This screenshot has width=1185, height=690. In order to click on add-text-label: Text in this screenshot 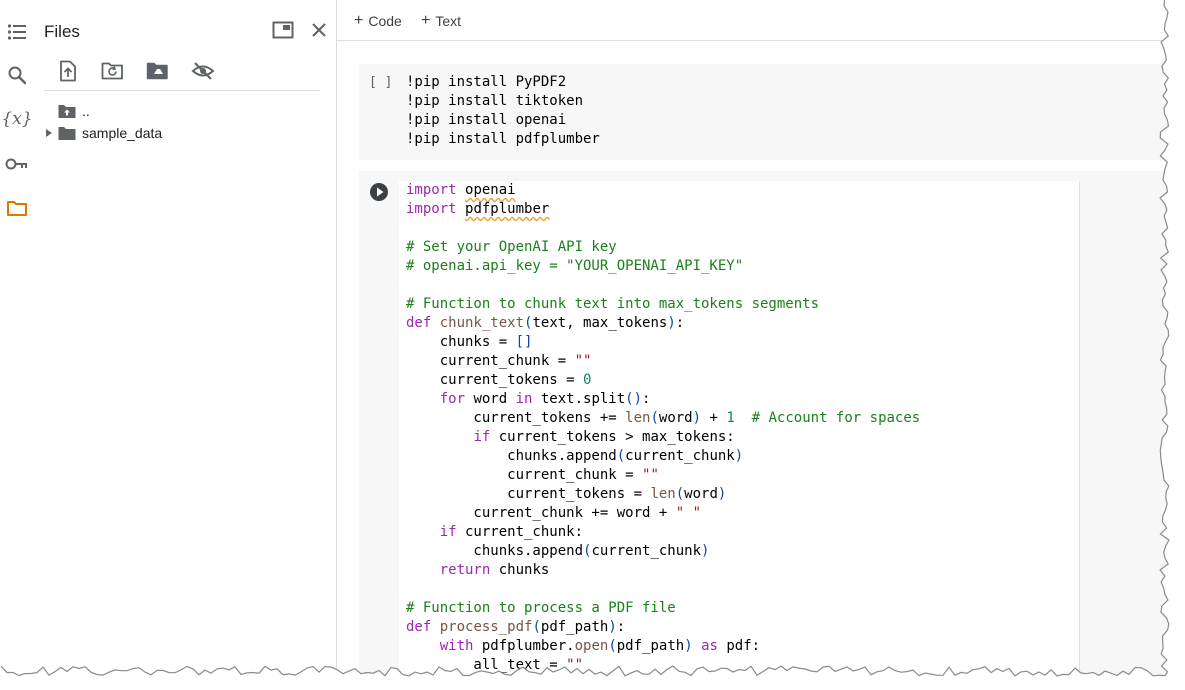, I will do `click(448, 21)`.